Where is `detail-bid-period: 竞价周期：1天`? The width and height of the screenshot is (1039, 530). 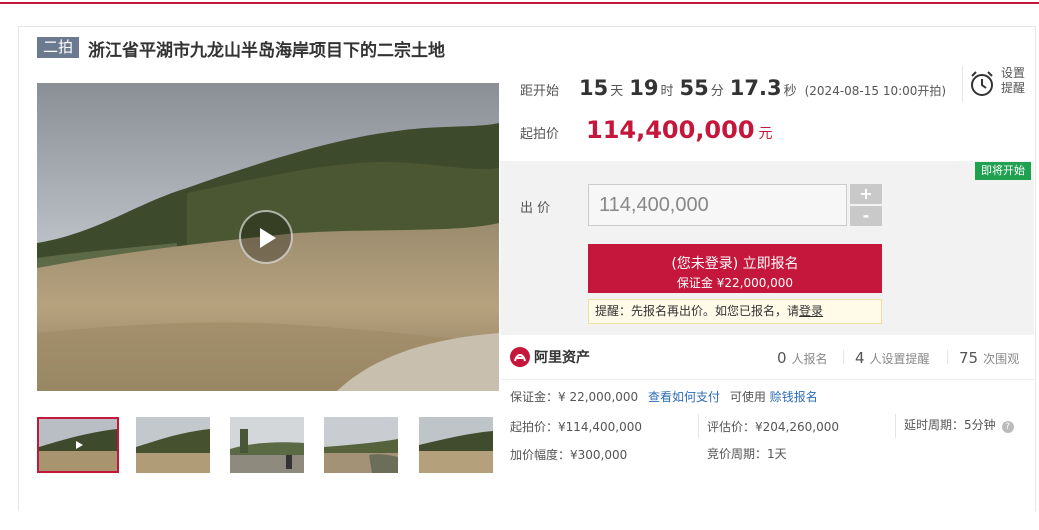 detail-bid-period: 竞价周期：1天 is located at coordinates (747, 454).